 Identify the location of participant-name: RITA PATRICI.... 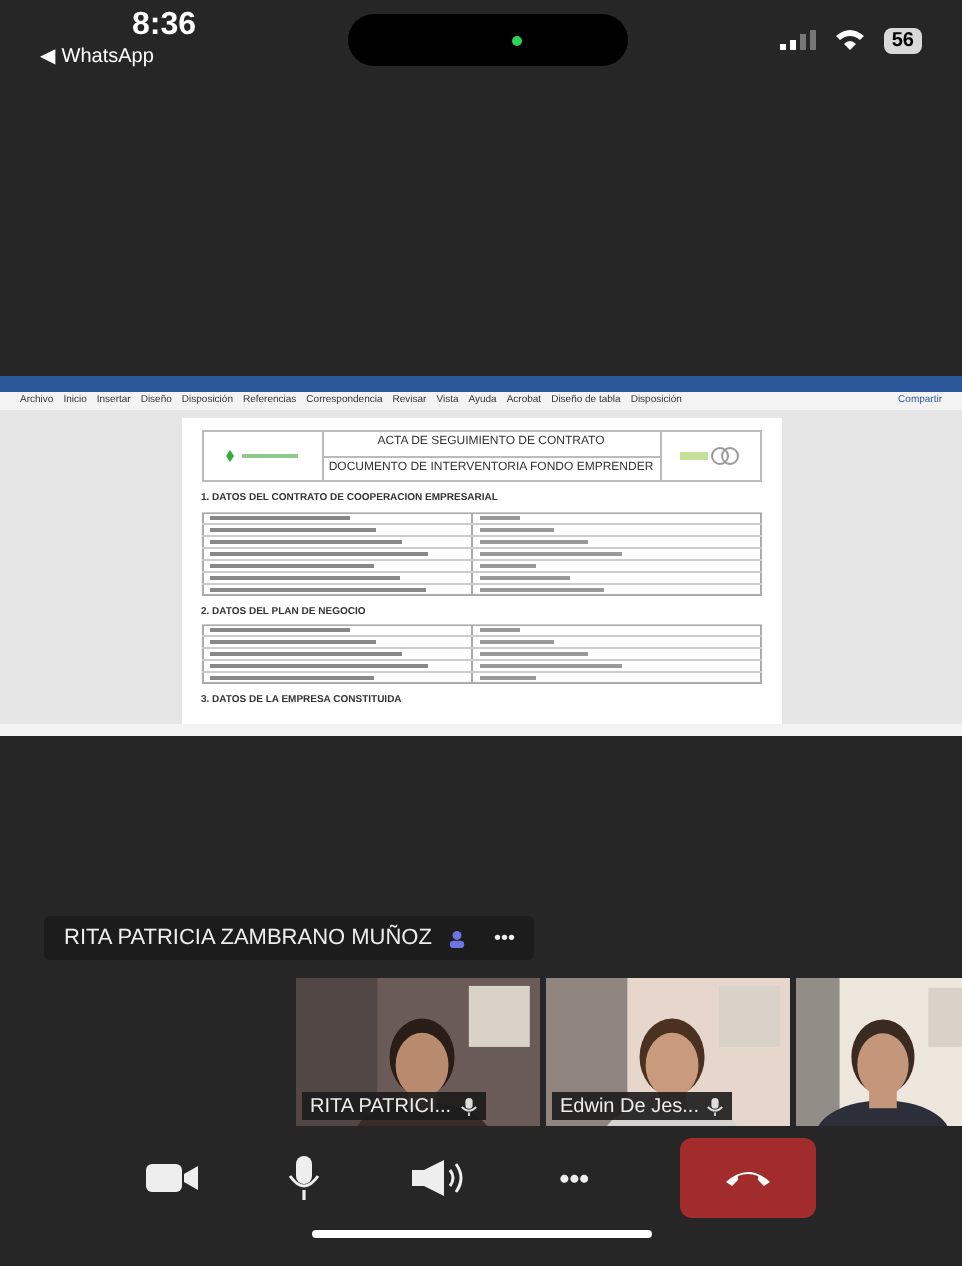
(381, 1107).